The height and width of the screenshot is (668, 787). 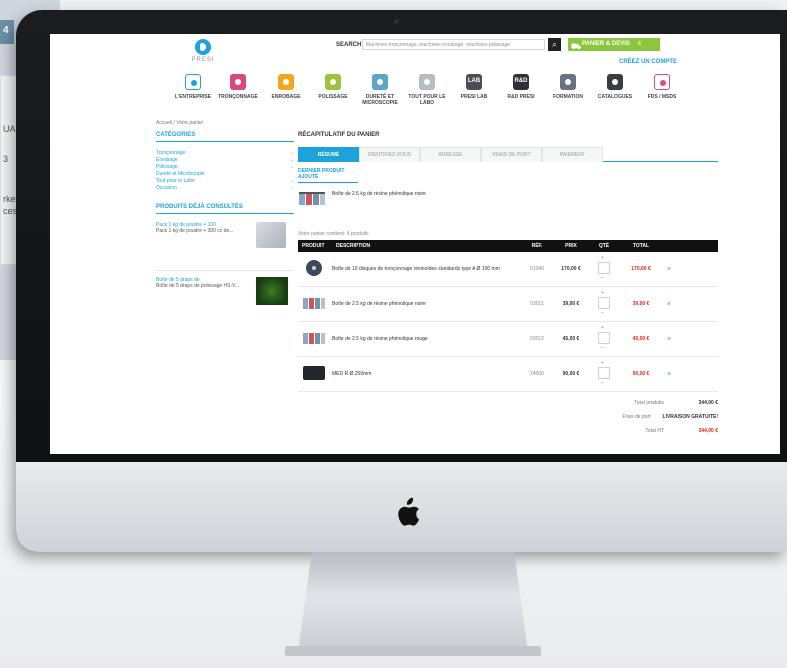 What do you see at coordinates (554, 44) in the screenshot?
I see `search-button: ⌕` at bounding box center [554, 44].